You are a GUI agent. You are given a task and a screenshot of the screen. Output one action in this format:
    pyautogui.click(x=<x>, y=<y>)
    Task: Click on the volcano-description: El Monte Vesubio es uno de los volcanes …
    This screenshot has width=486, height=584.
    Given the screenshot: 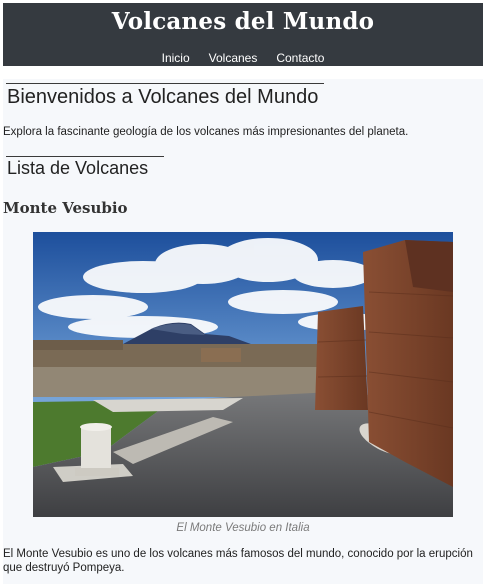 What is the action you would take?
    pyautogui.click(x=238, y=561)
    